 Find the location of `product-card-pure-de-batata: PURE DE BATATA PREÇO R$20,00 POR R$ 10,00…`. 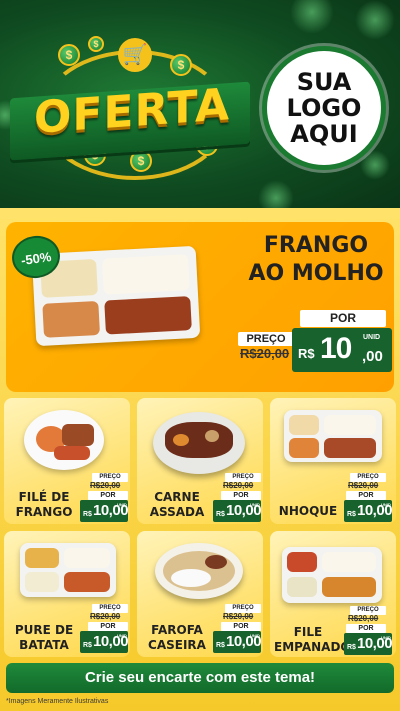

product-card-pure-de-batata: PURE DE BATATA PREÇO R$20,00 POR R$ 10,00… is located at coordinates (67, 594).